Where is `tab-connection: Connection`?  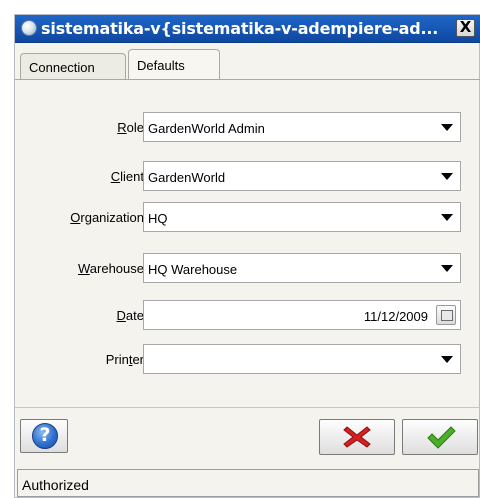 tab-connection: Connection is located at coordinates (73, 66).